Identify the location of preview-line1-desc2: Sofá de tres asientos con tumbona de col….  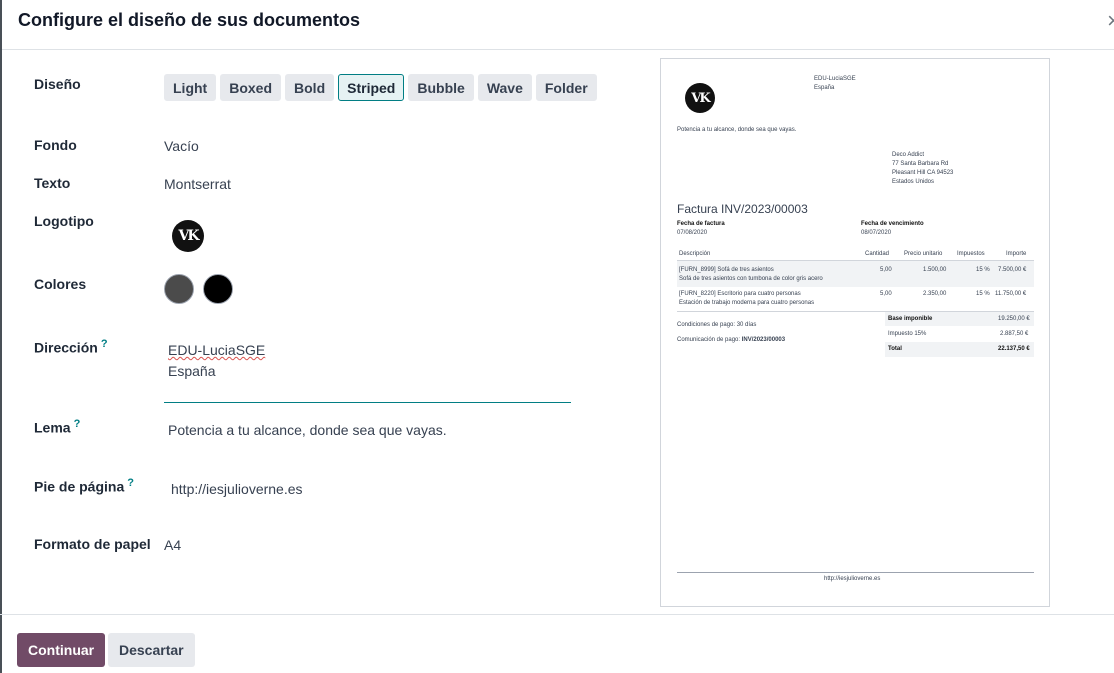
(751, 279).